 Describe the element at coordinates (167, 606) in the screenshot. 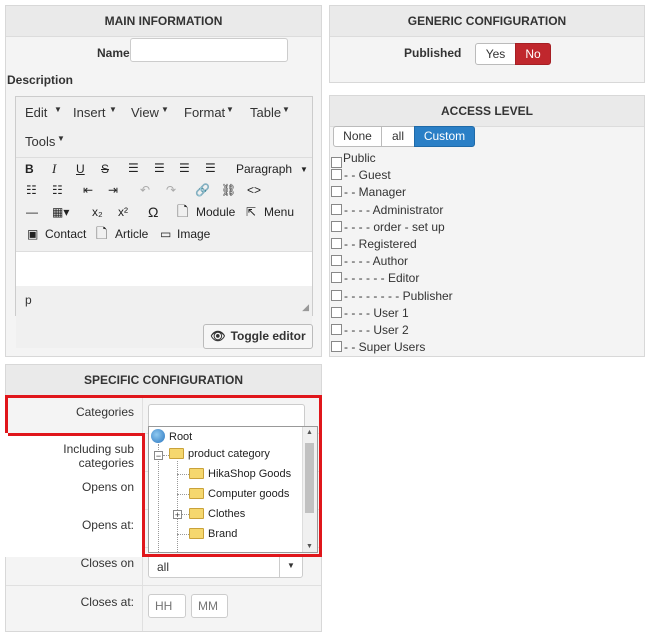

I see `closes-at-hour-input` at that location.